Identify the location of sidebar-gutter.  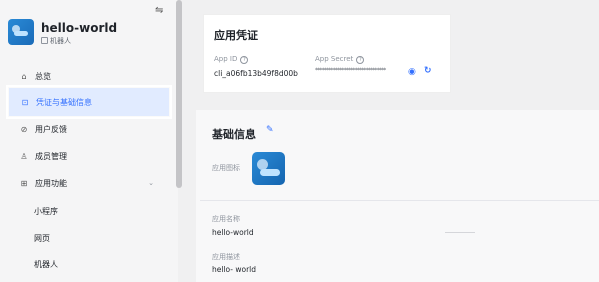
(184, 141).